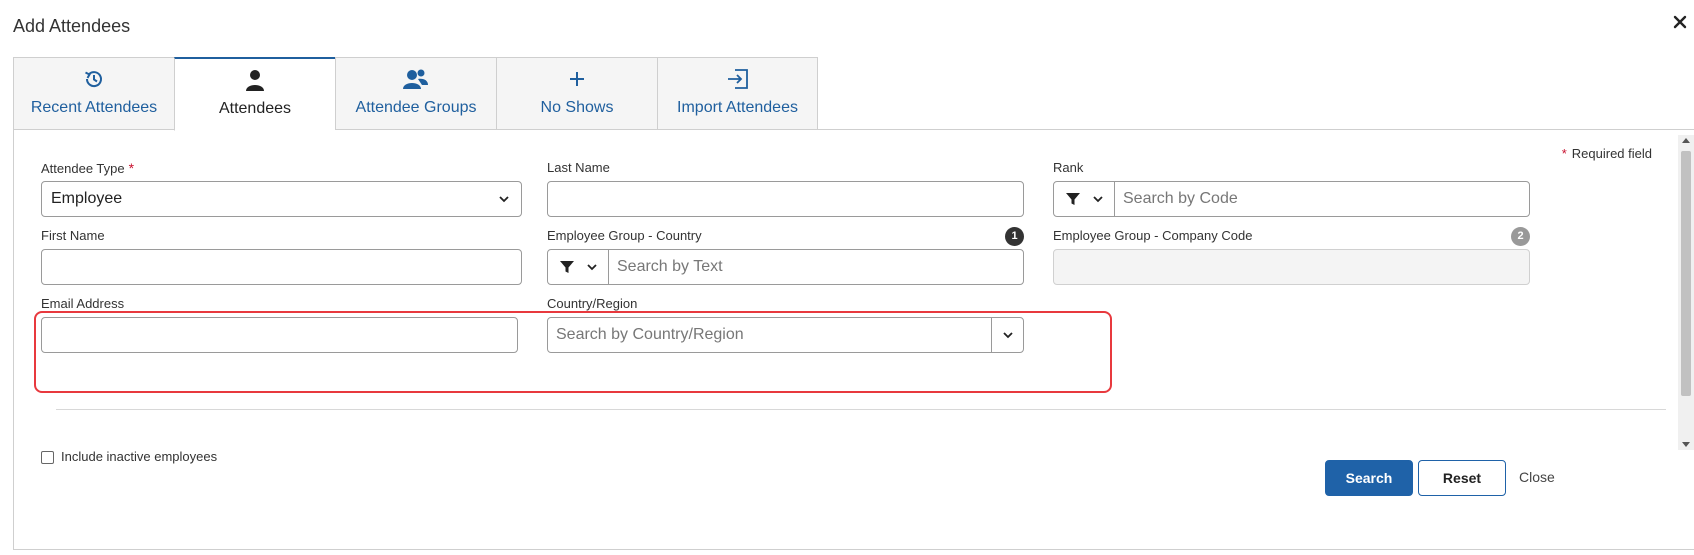  What do you see at coordinates (1068, 167) in the screenshot?
I see `rank-label: Rank` at bounding box center [1068, 167].